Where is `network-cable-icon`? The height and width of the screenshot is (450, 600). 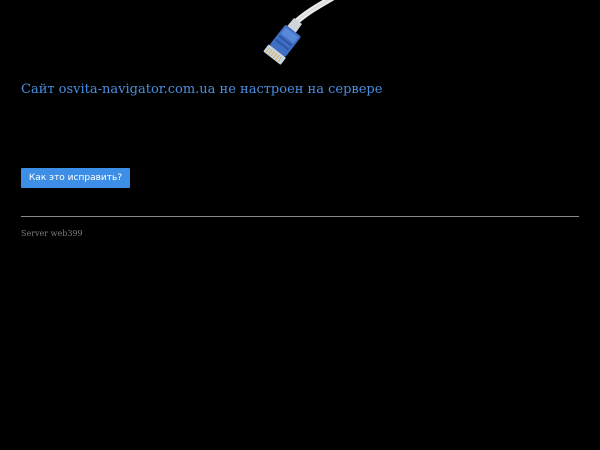 network-cable-icon is located at coordinates (299, 32).